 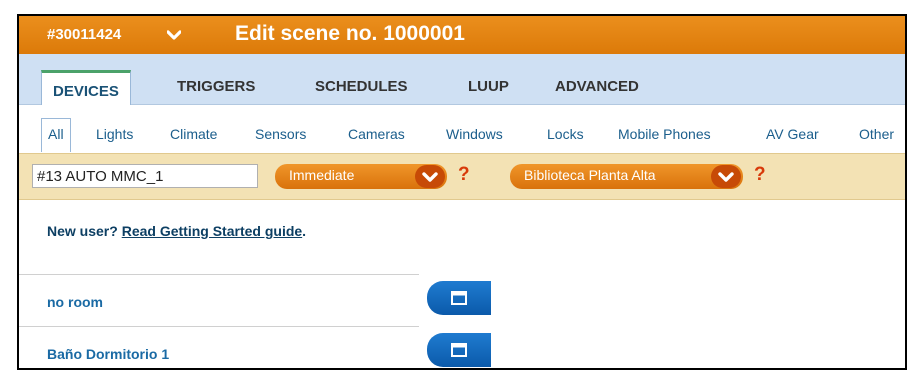 What do you see at coordinates (792, 134) in the screenshot?
I see `category-av-gear: AV Gear` at bounding box center [792, 134].